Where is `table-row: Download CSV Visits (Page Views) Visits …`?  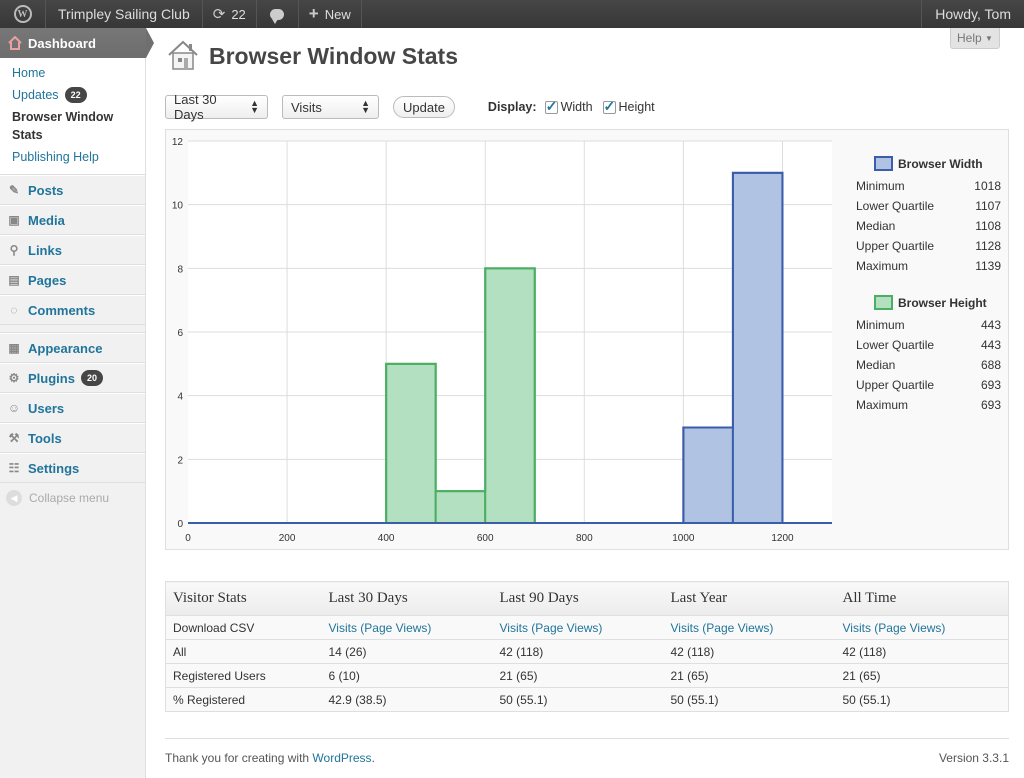
table-row: Download CSV Visits (Page Views) Visits … is located at coordinates (587, 627).